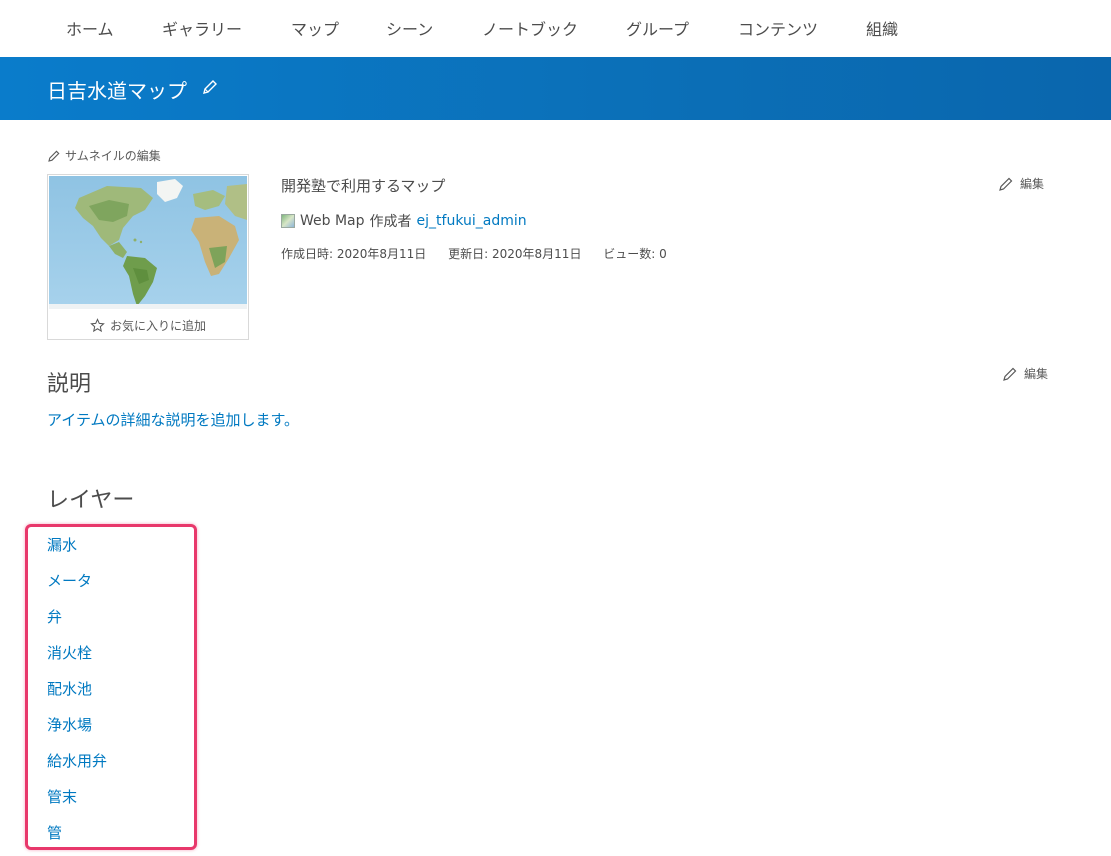  What do you see at coordinates (363, 186) in the screenshot?
I see `item-summary: 開発塾で利用するマップ` at bounding box center [363, 186].